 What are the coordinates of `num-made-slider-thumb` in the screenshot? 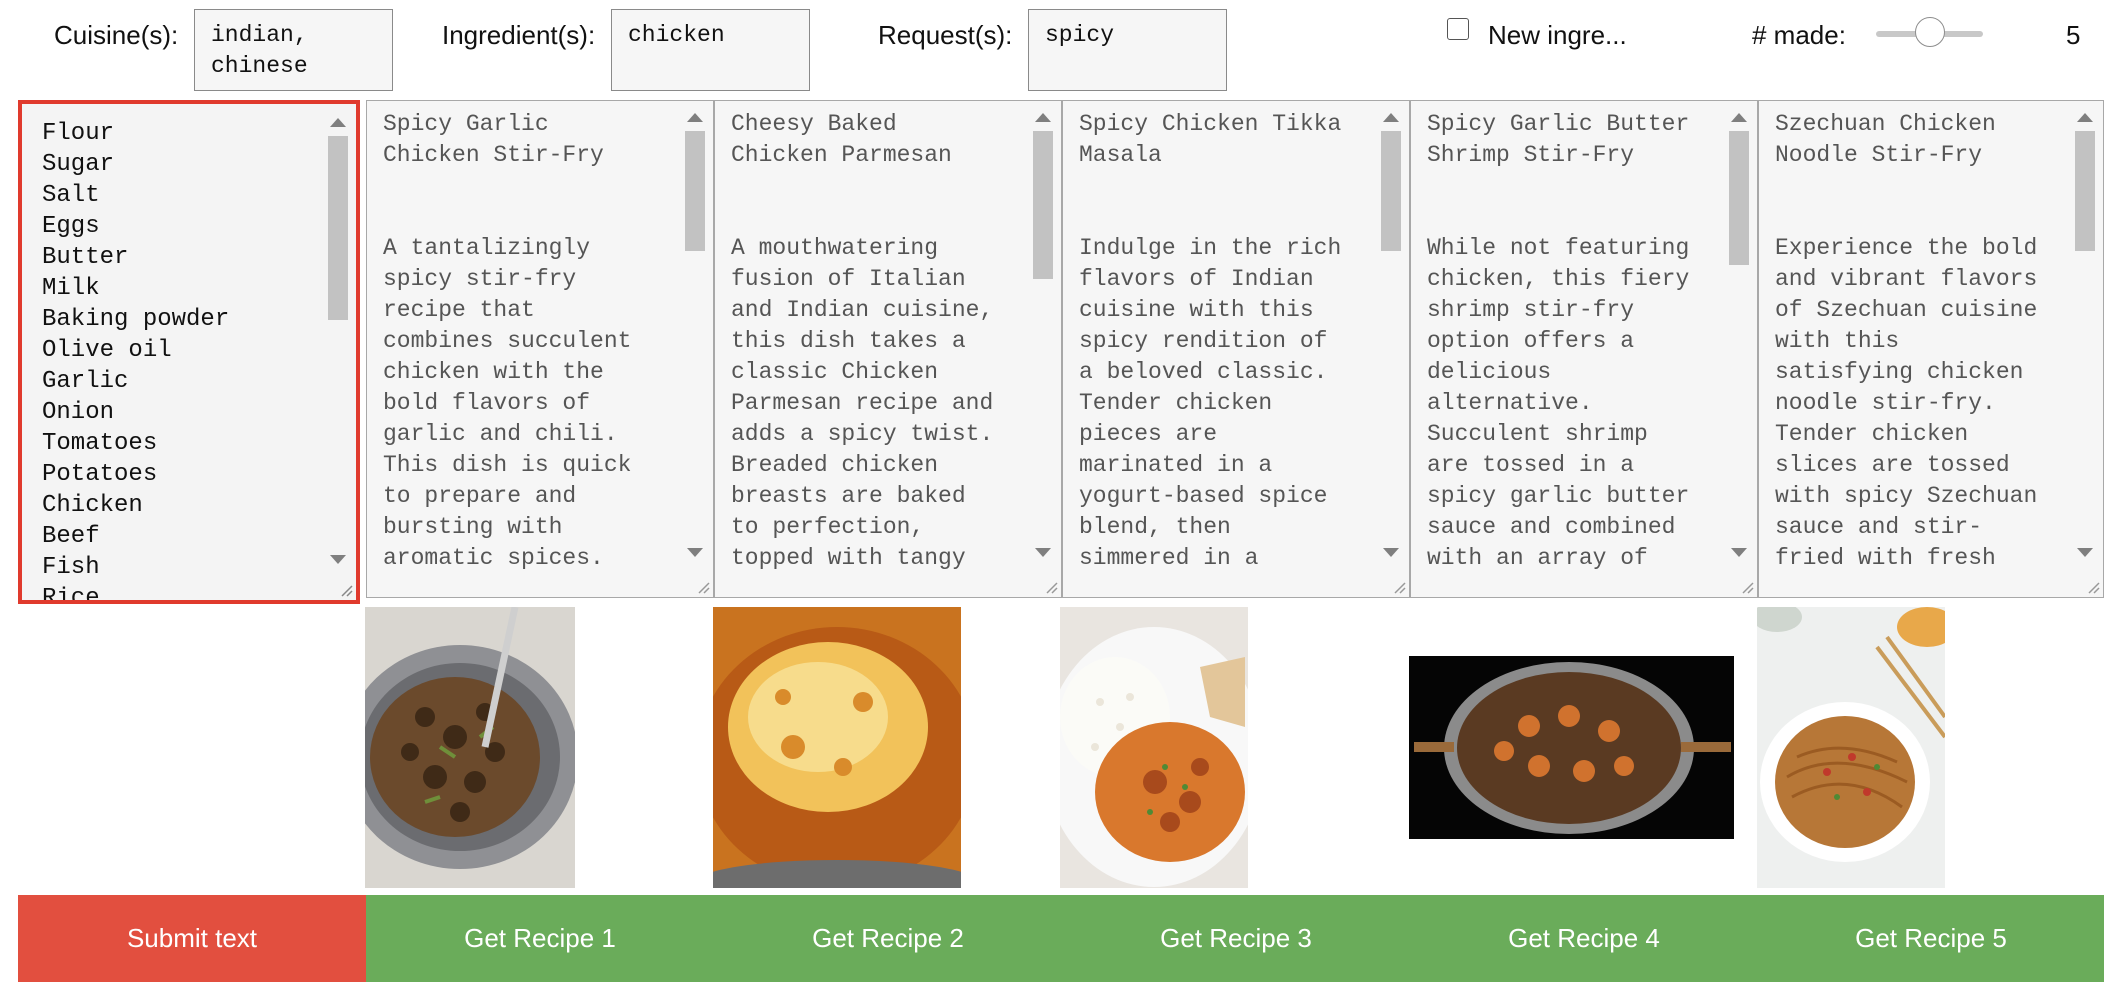 It's located at (1930, 32).